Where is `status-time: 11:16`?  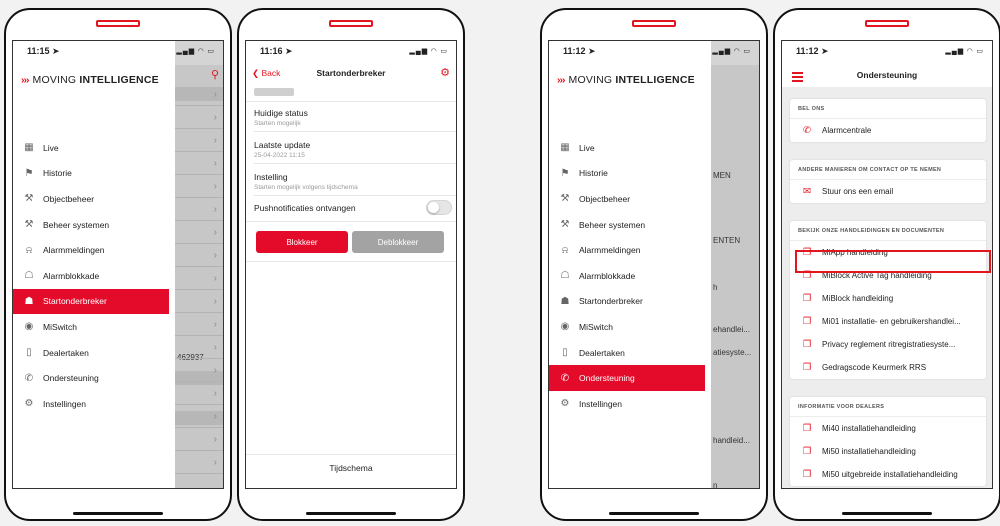
status-time: 11:16 is located at coordinates (271, 51).